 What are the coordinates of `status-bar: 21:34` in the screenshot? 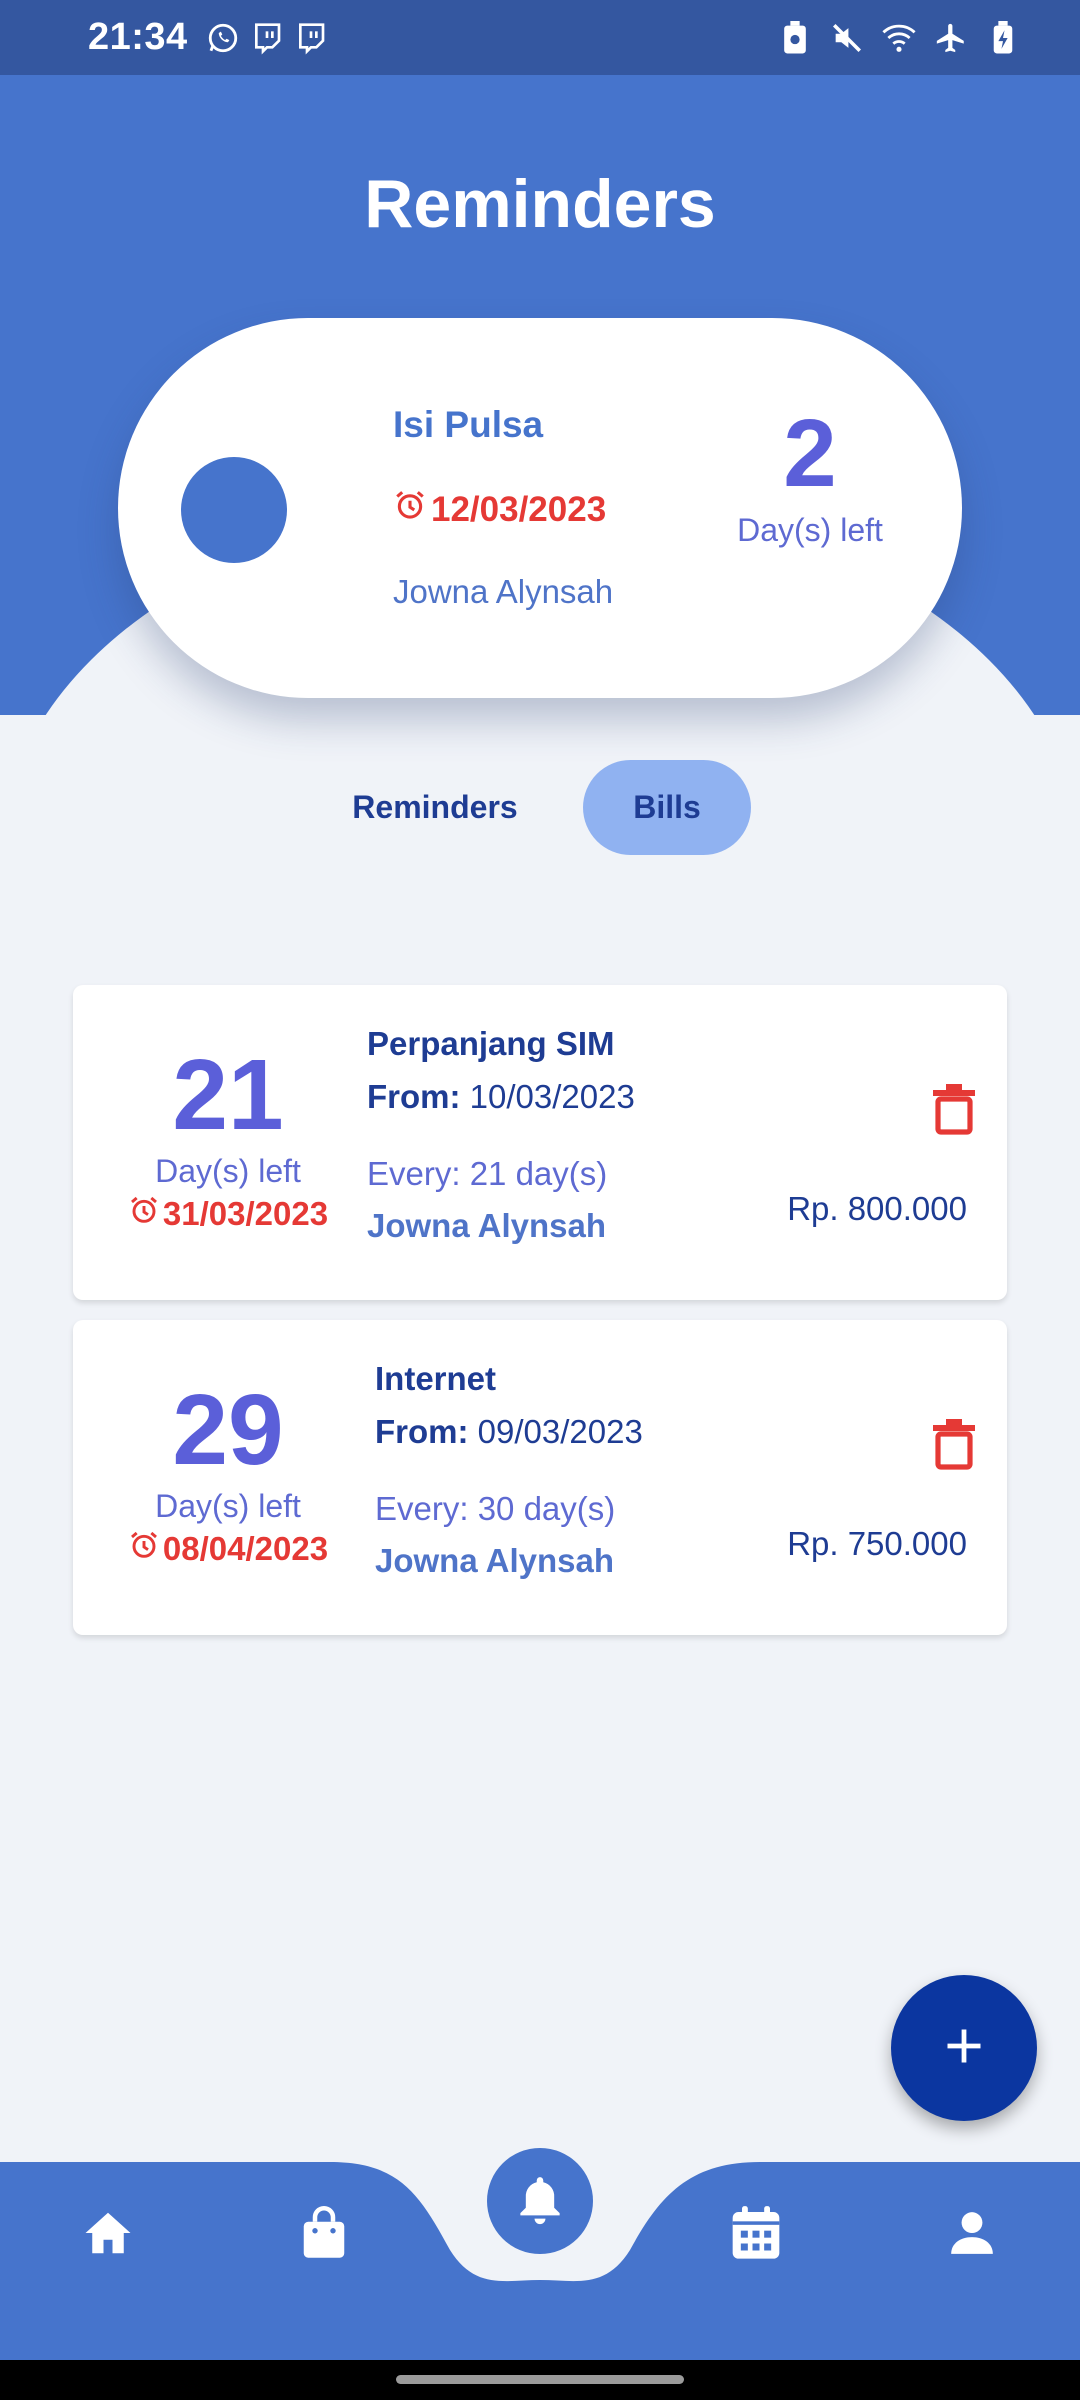 It's located at (540, 37).